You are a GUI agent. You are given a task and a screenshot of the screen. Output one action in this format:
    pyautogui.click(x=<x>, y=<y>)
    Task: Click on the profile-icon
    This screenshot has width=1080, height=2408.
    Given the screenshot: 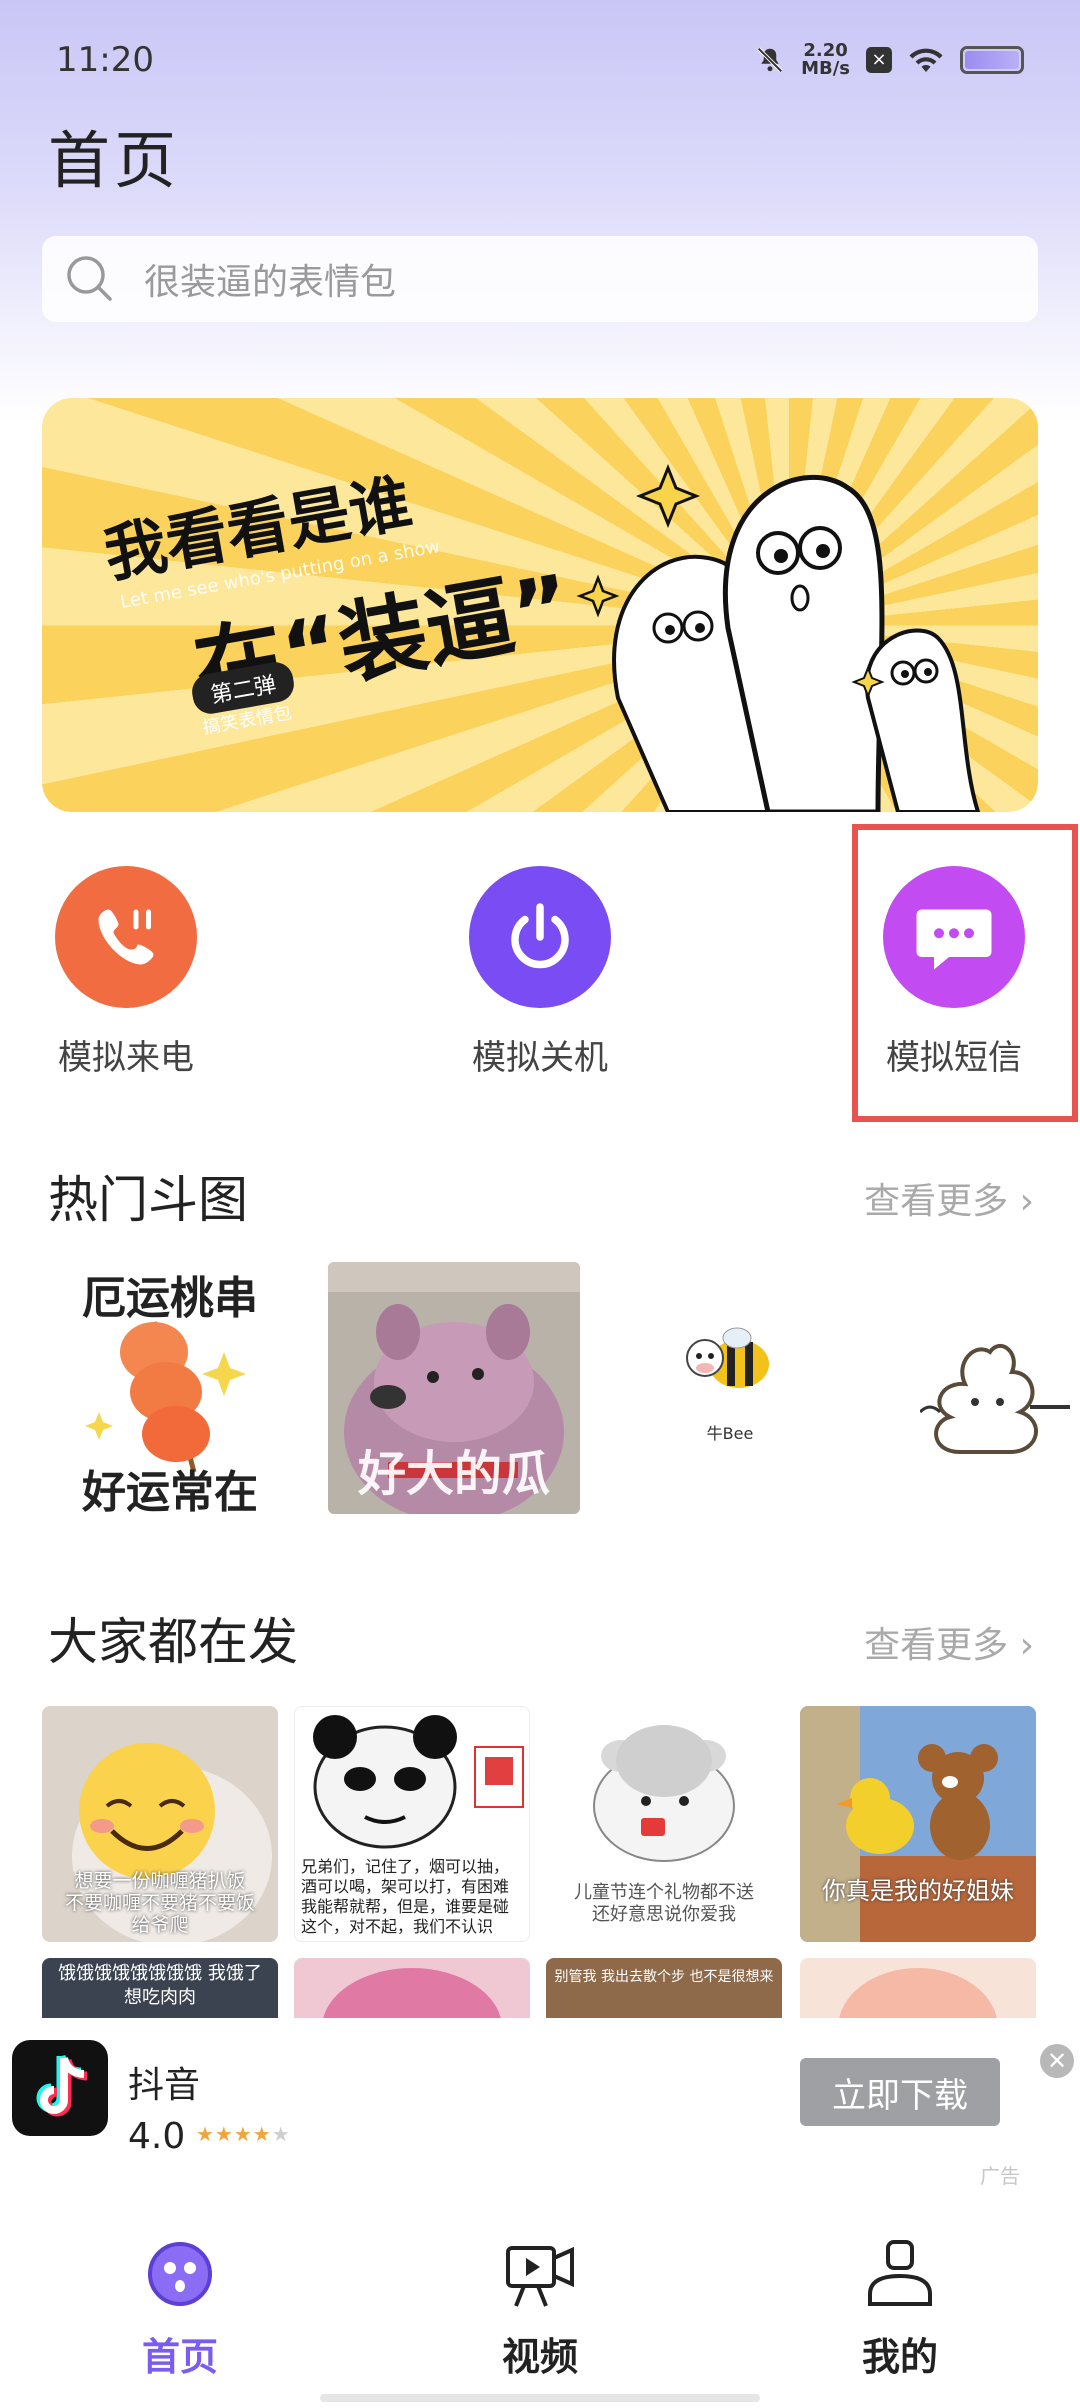 What is the action you would take?
    pyautogui.click(x=900, y=2273)
    